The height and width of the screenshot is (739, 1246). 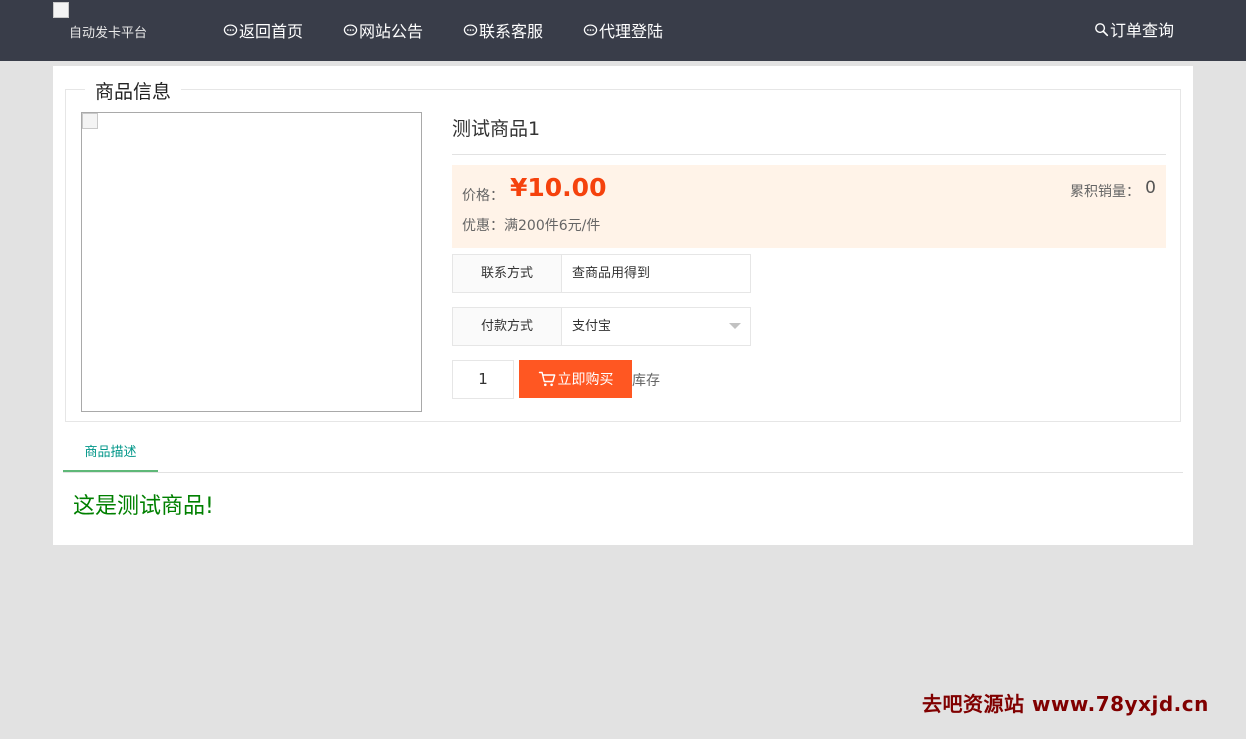 What do you see at coordinates (735, 326) in the screenshot?
I see `caret-down-icon` at bounding box center [735, 326].